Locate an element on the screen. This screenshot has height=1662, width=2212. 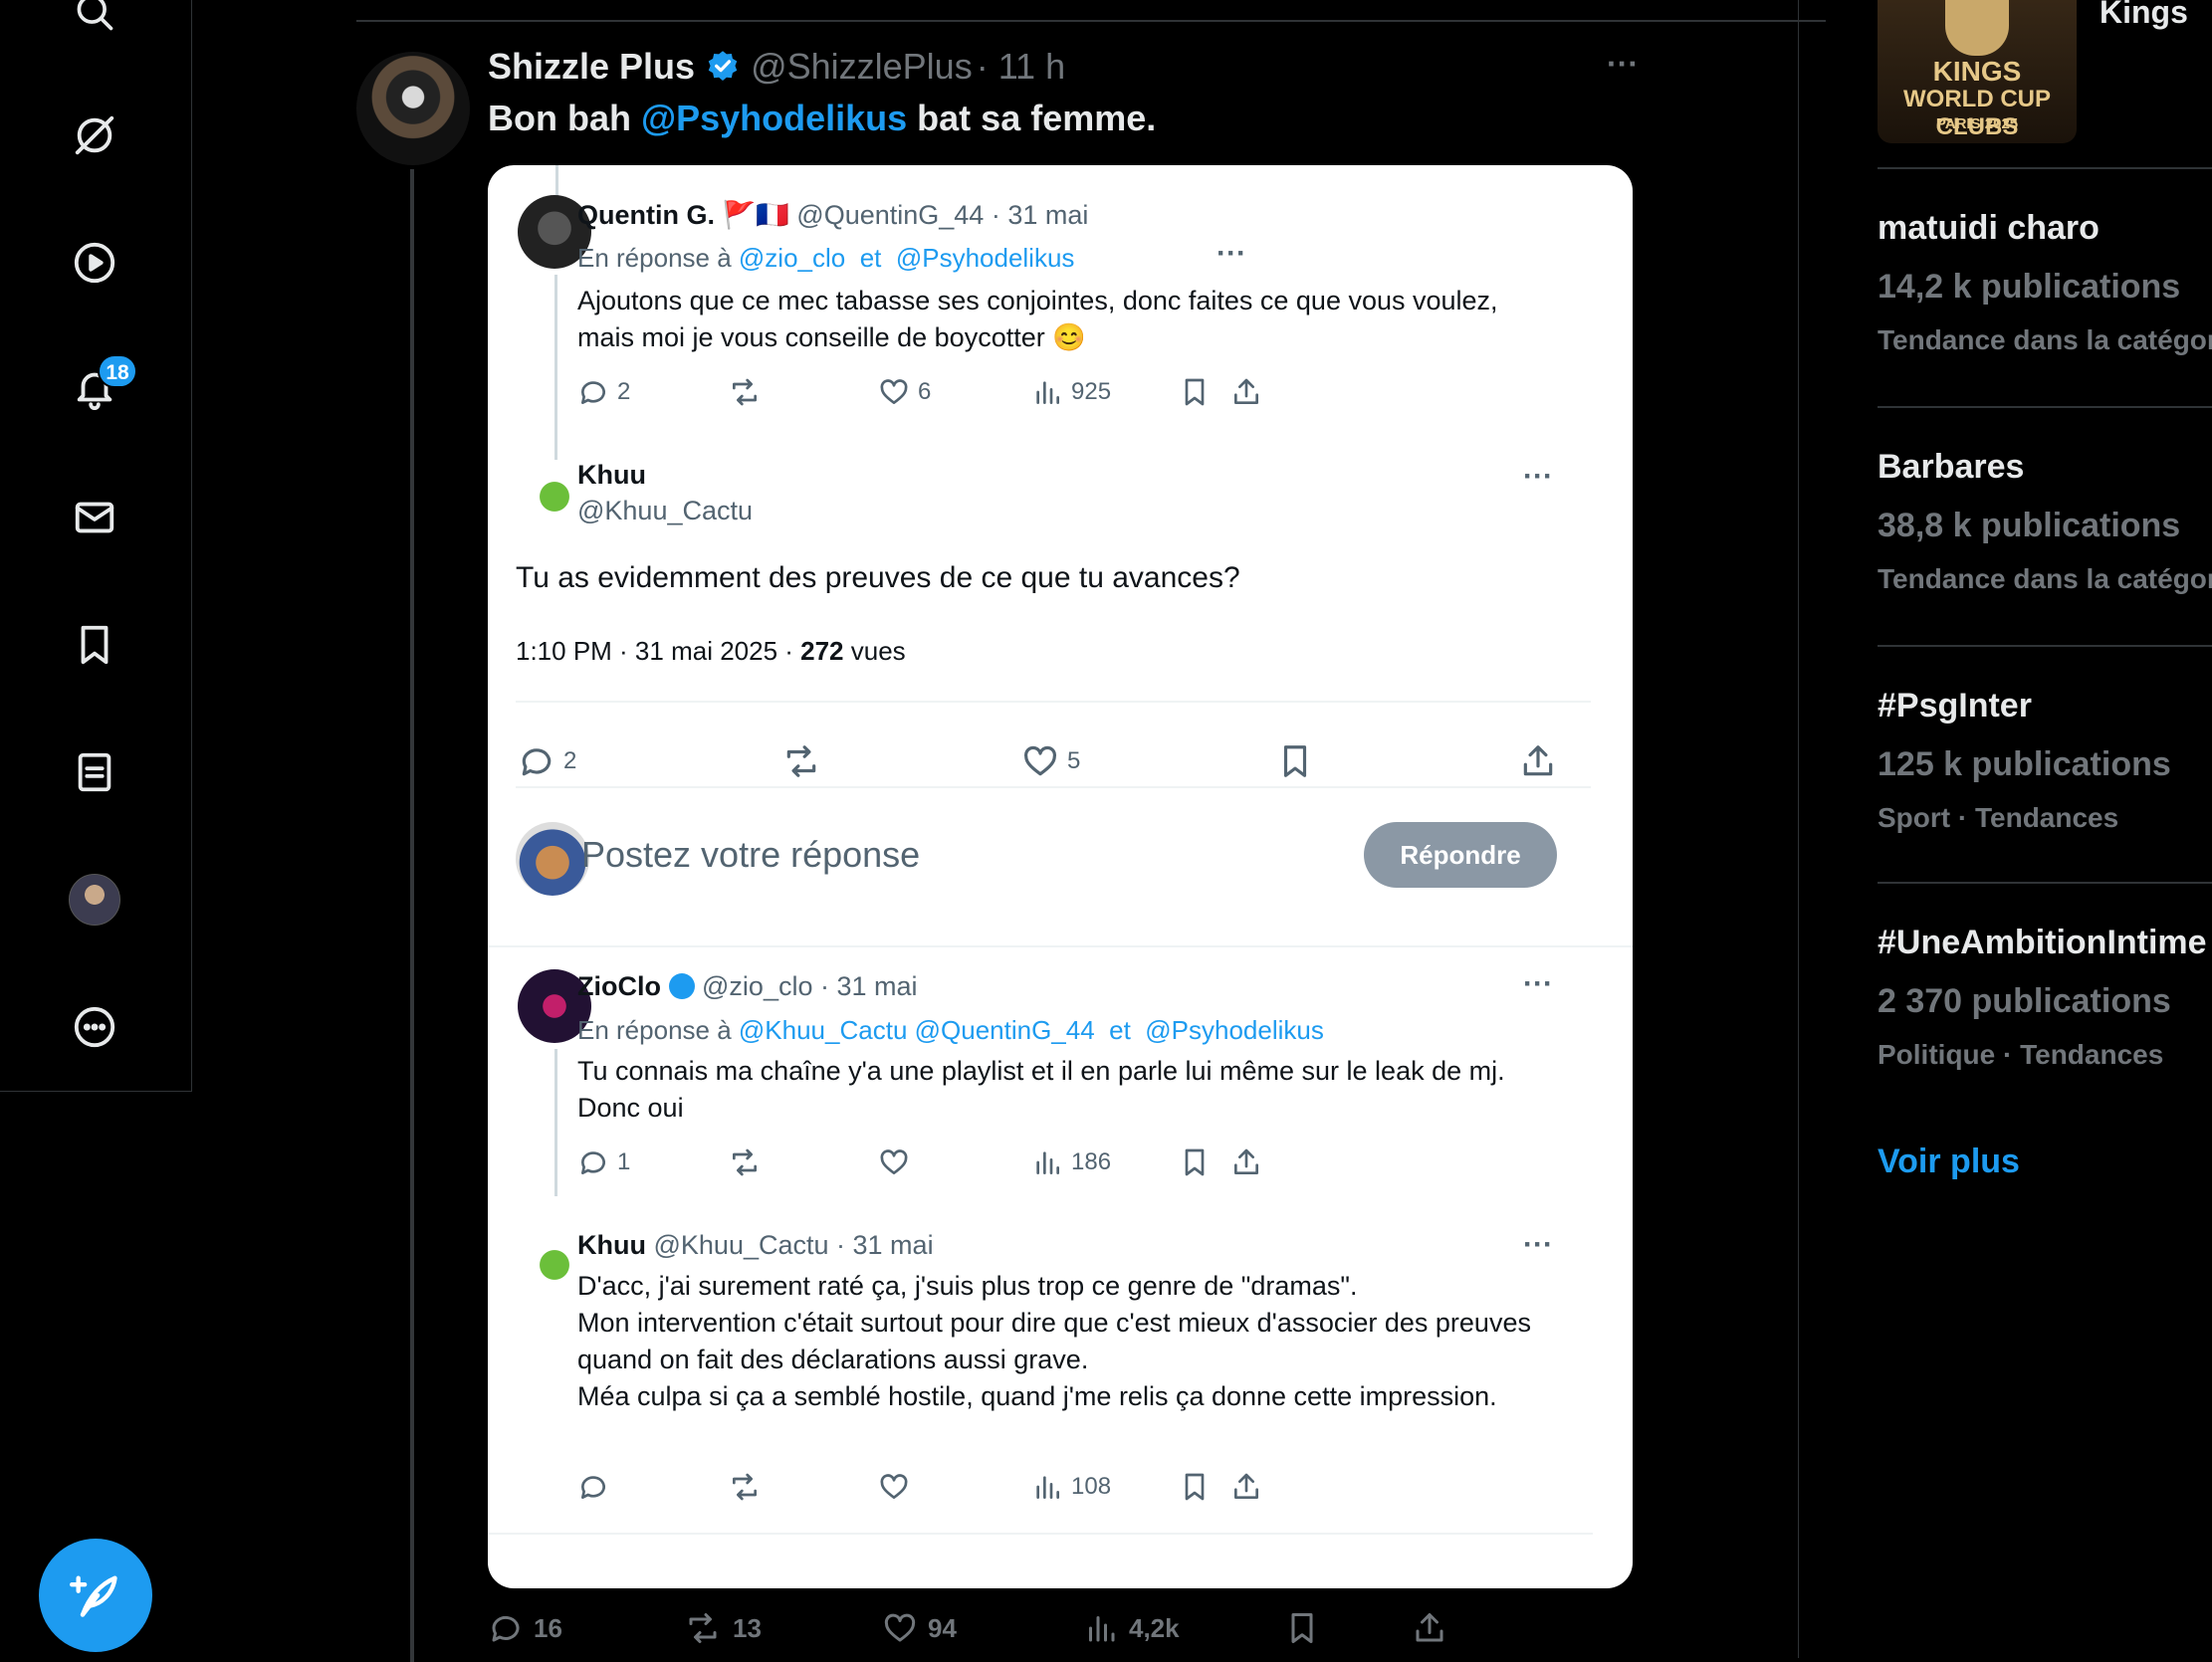
share-button is located at coordinates (1429, 1628).